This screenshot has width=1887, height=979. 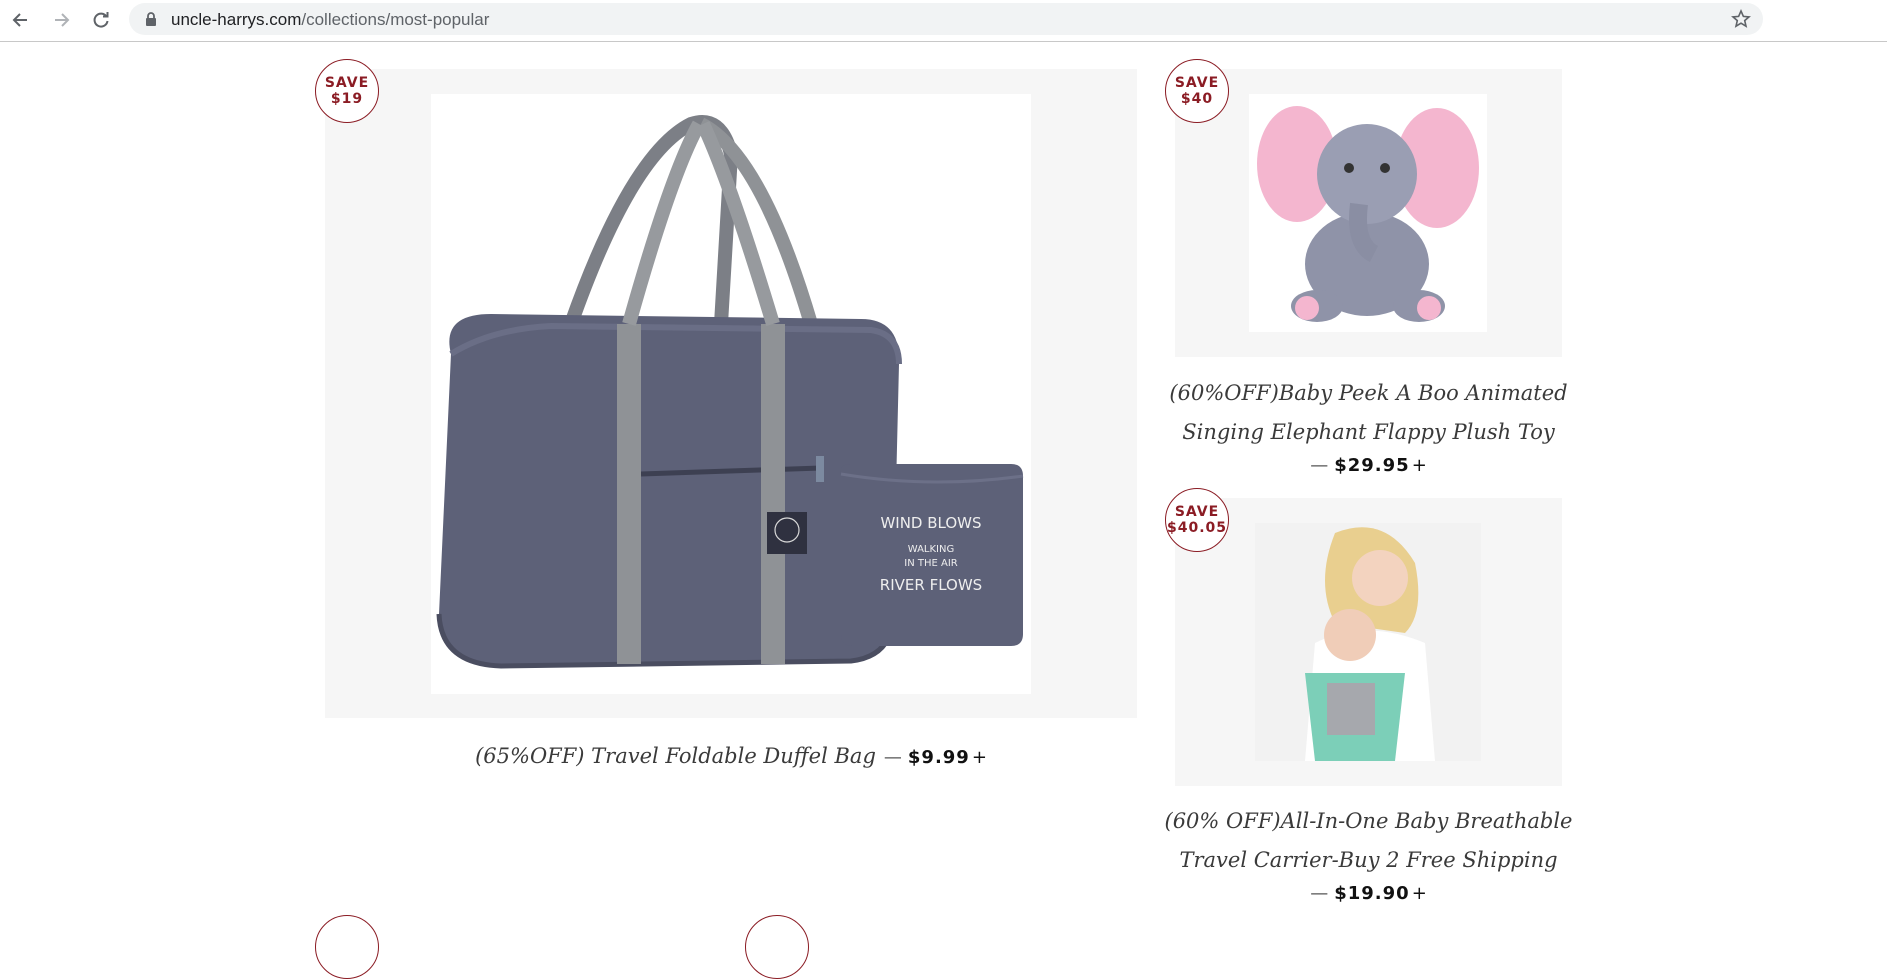 I want to click on sale-badge: SAVE $40.05, so click(x=1197, y=520).